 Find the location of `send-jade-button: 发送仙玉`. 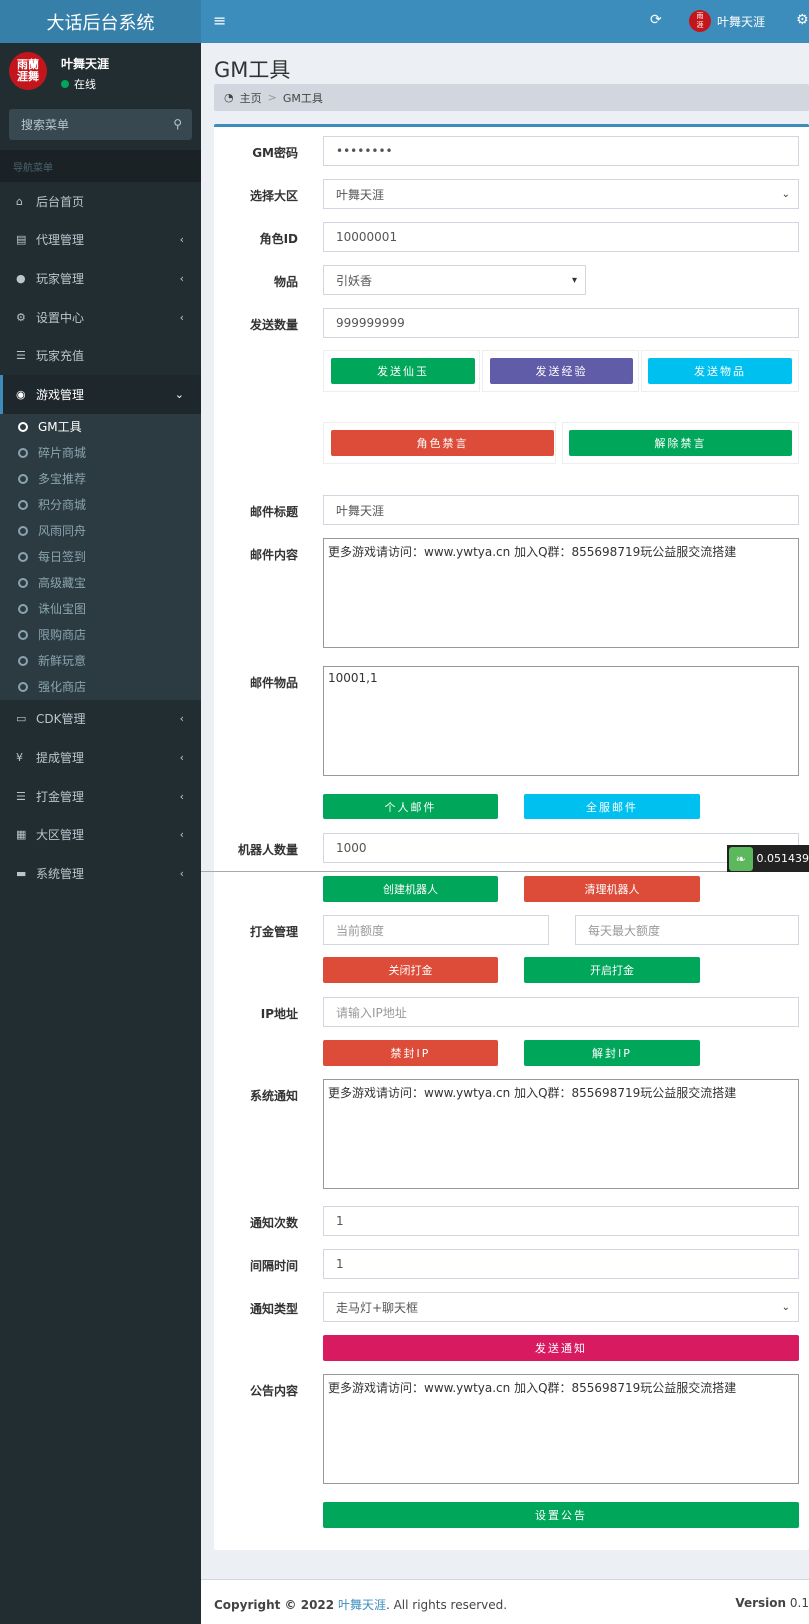

send-jade-button: 发送仙玉 is located at coordinates (403, 371).